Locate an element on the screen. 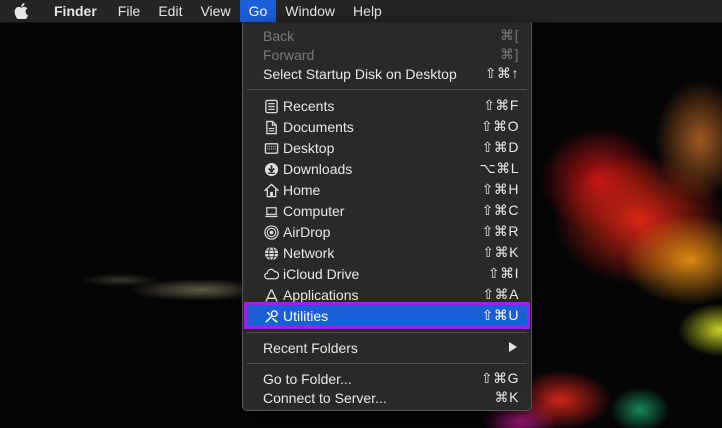 The height and width of the screenshot is (428, 722). menu-item-label: Documents is located at coordinates (318, 126).